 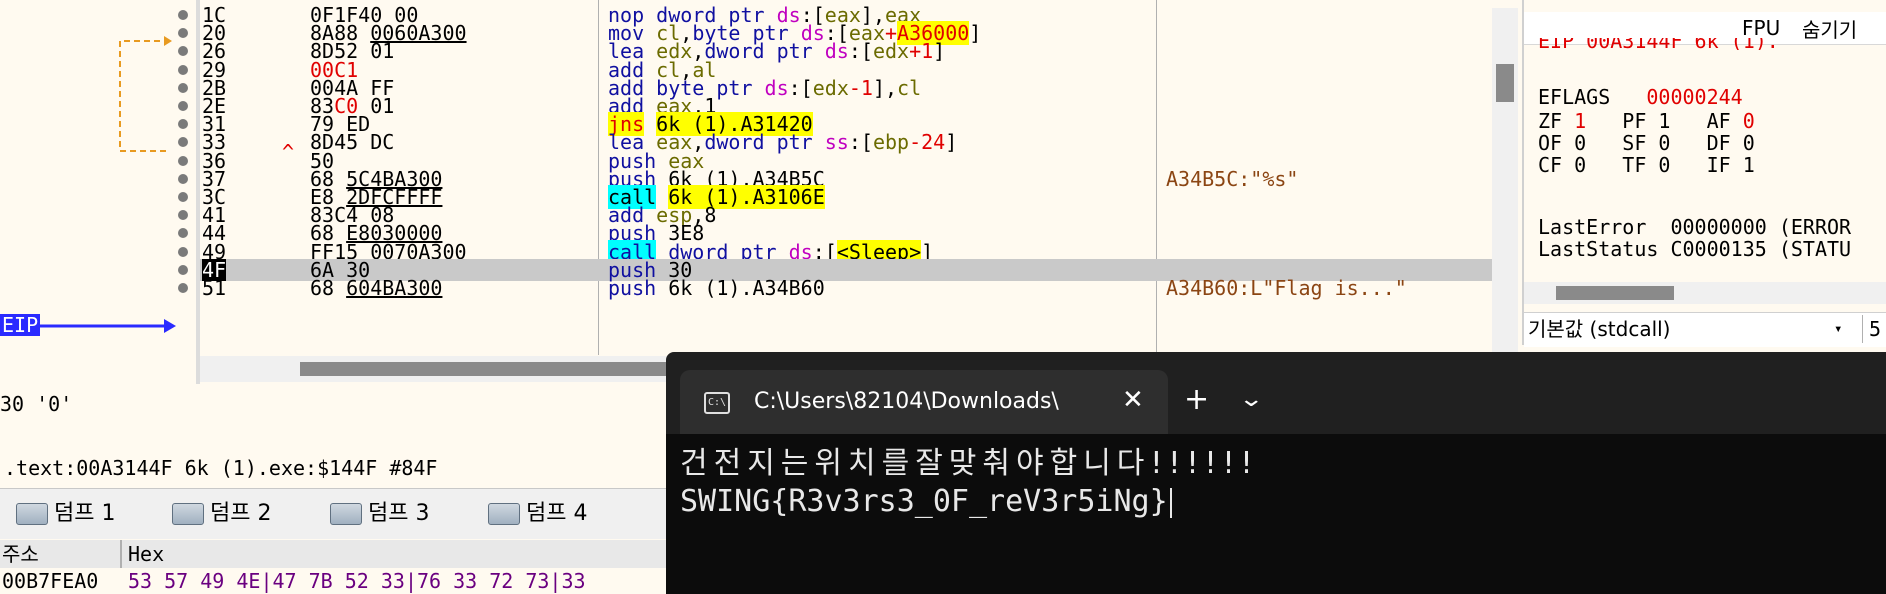 I want to click on calling-convention-select: 기본값 (stdcall), so click(x=1694, y=329).